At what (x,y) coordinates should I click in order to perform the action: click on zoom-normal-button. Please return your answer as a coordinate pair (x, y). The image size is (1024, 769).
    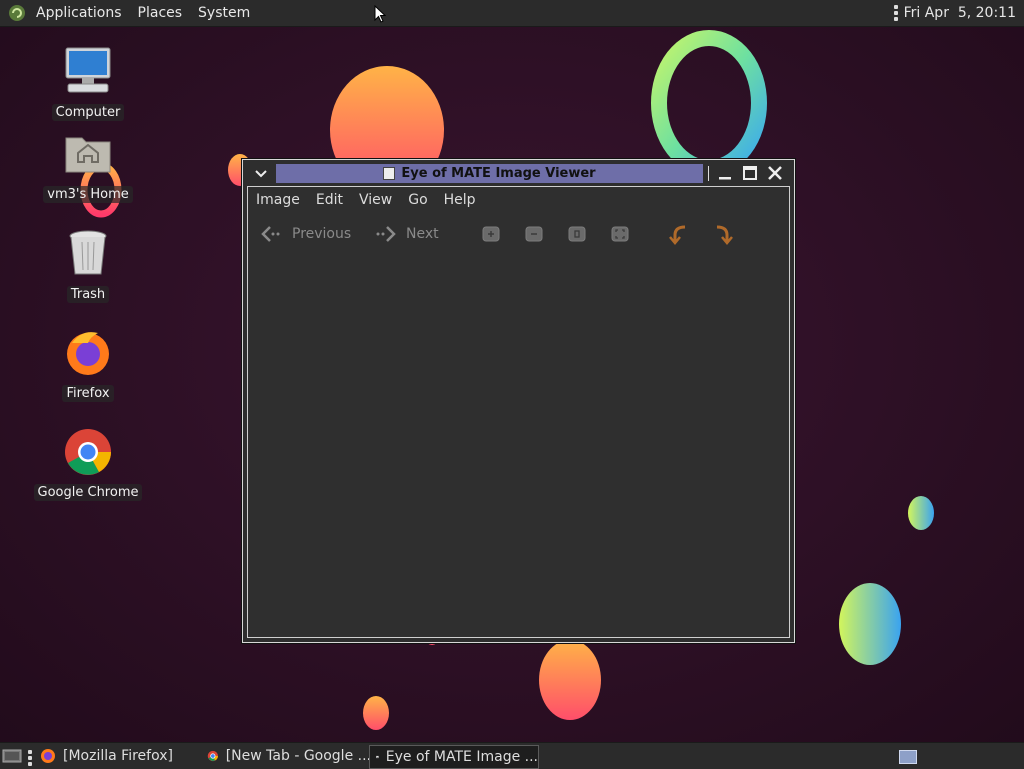
    Looking at the image, I should click on (577, 234).